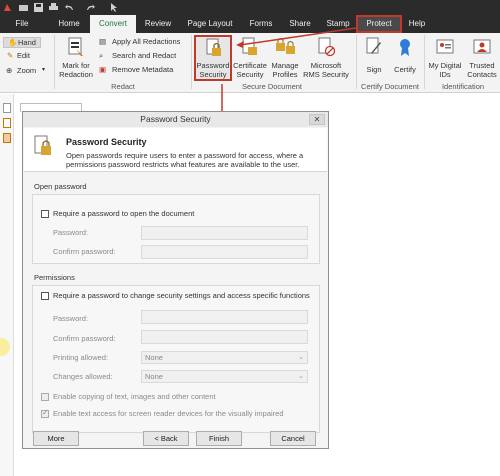 The height and width of the screenshot is (476, 500). I want to click on open-password-label: Password:, so click(71, 232).